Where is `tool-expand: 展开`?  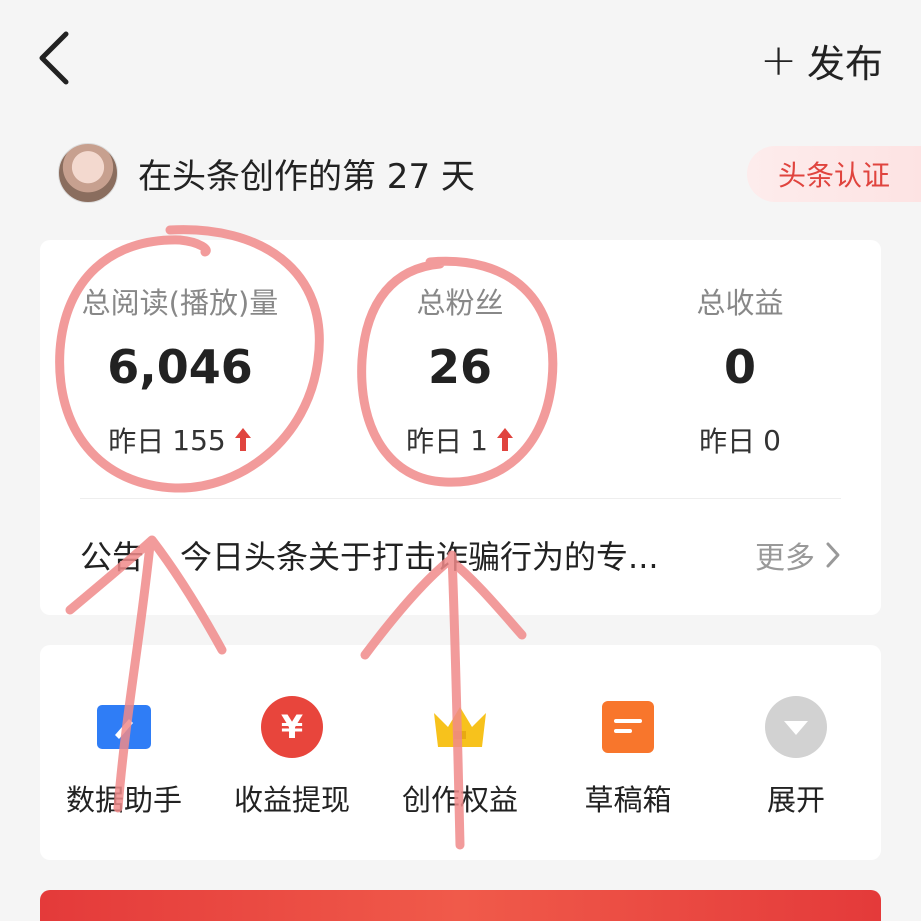
tool-expand: 展开 is located at coordinates (796, 760).